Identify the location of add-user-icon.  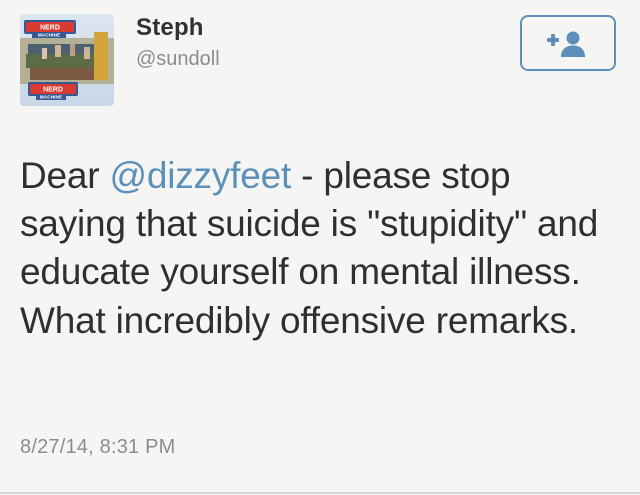
(566, 44).